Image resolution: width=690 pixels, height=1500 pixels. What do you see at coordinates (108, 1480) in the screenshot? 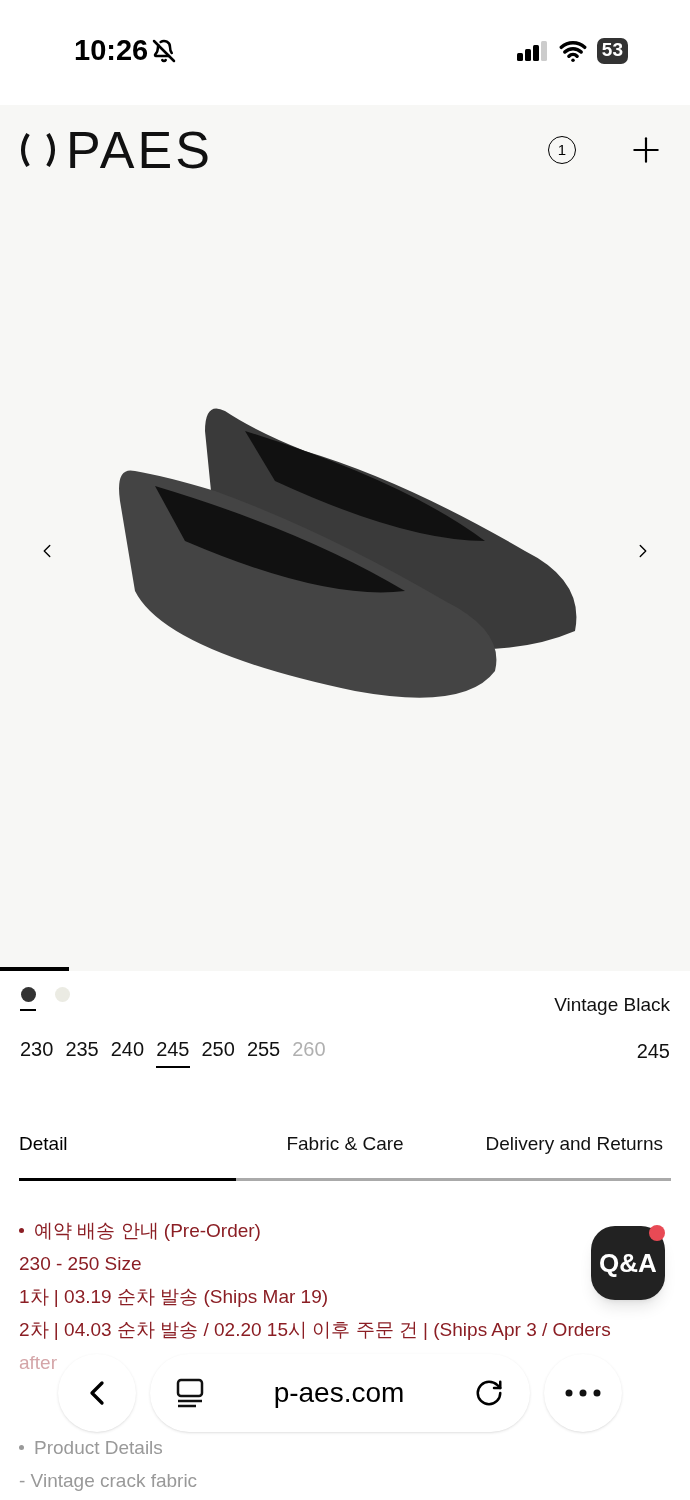
I see `detail-text: - Vintage crack fabric` at bounding box center [108, 1480].